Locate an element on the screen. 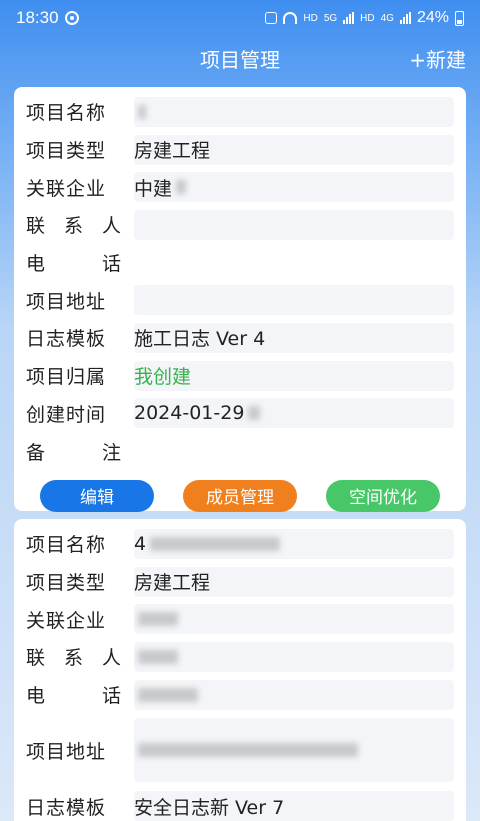 The image size is (480, 821). field-row-name: 项目名称 is located at coordinates (240, 112).